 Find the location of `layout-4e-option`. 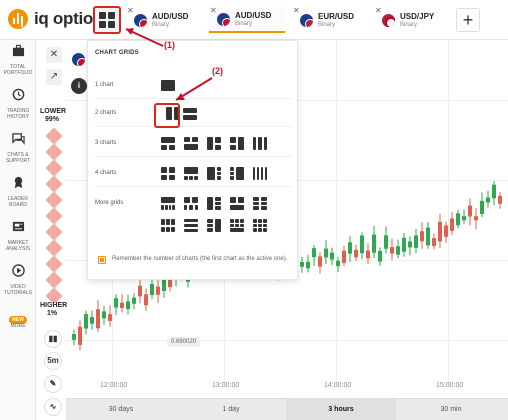

layout-4e-option is located at coordinates (260, 174).